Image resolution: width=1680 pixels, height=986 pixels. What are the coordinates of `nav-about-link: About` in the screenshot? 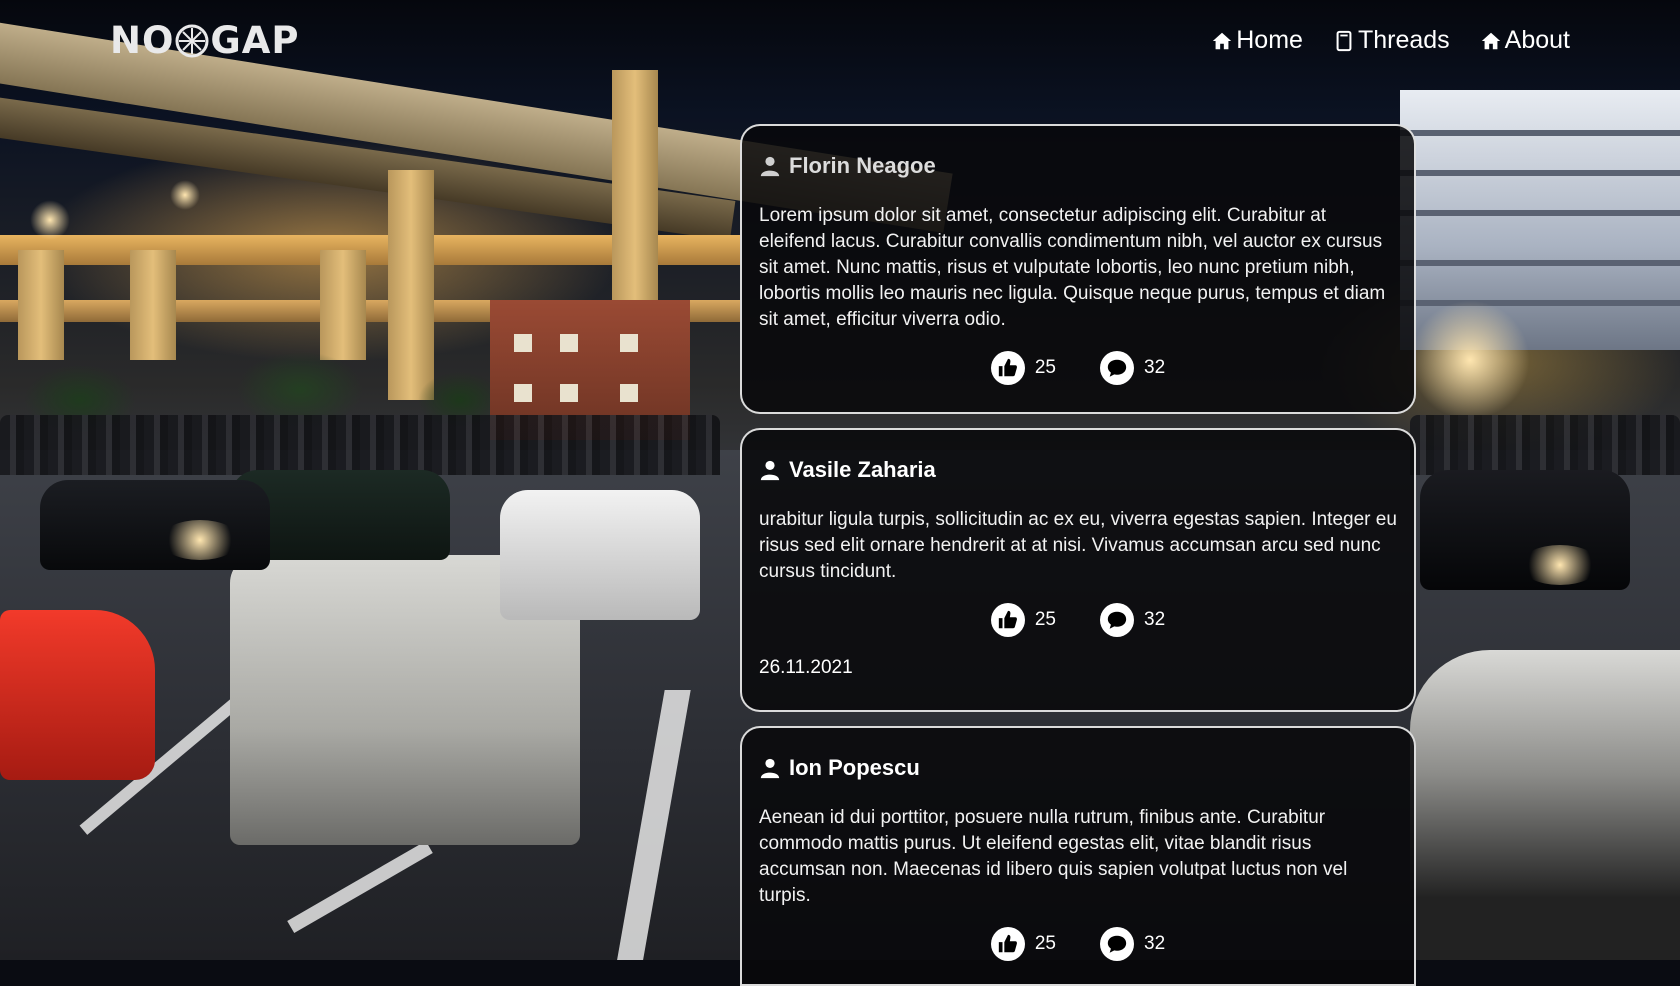 It's located at (1525, 40).